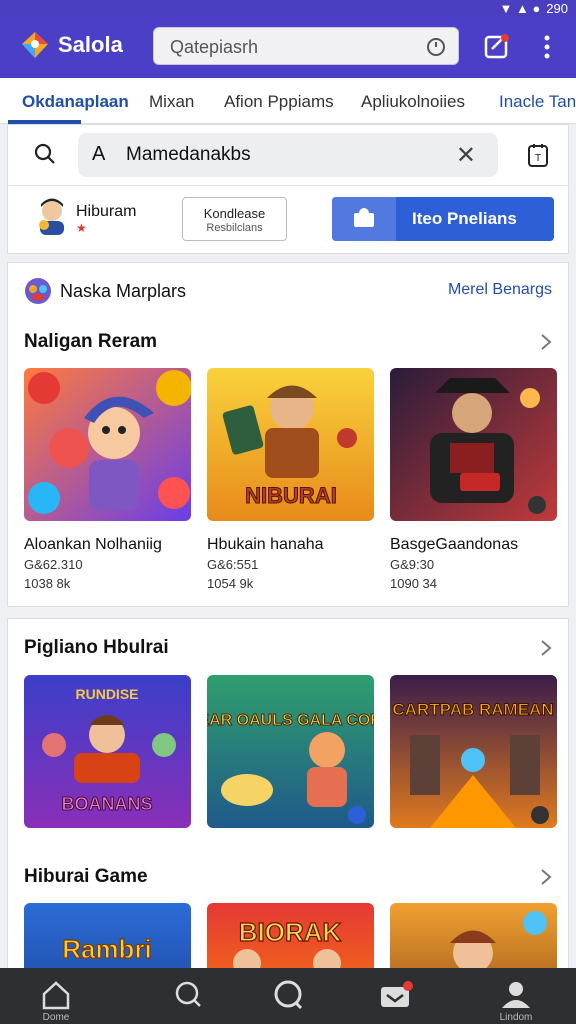  I want to click on row-title: Hiburai Game, so click(86, 876).